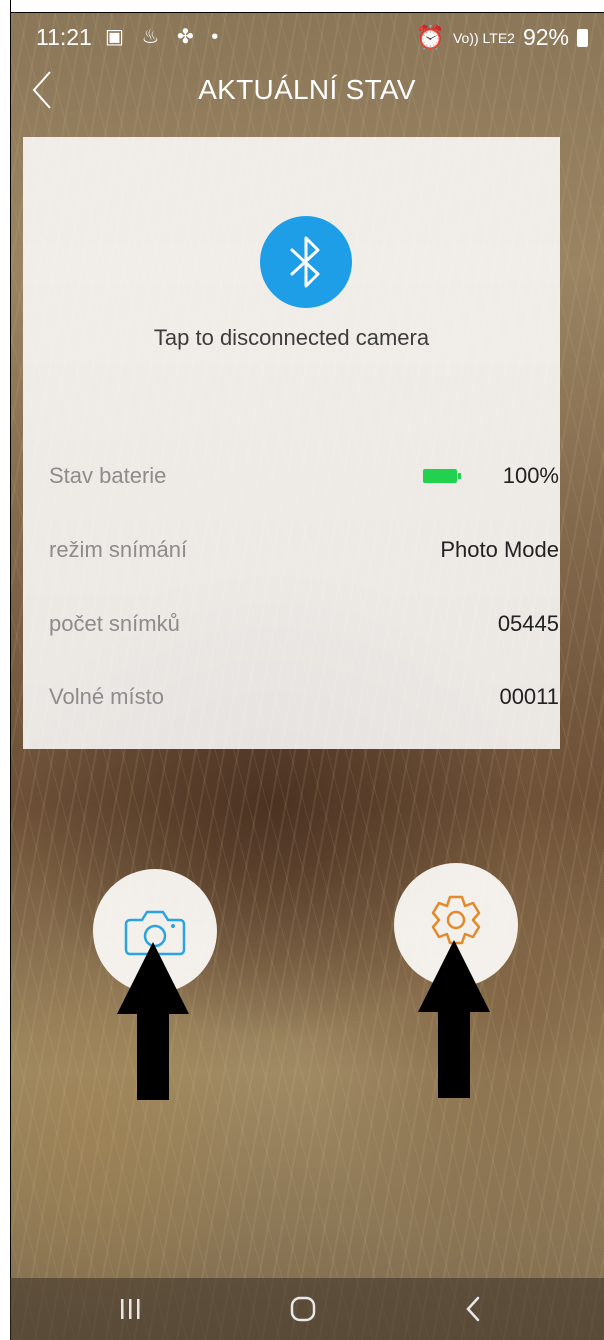  What do you see at coordinates (545, 37) in the screenshot?
I see `battery-percent: 92%` at bounding box center [545, 37].